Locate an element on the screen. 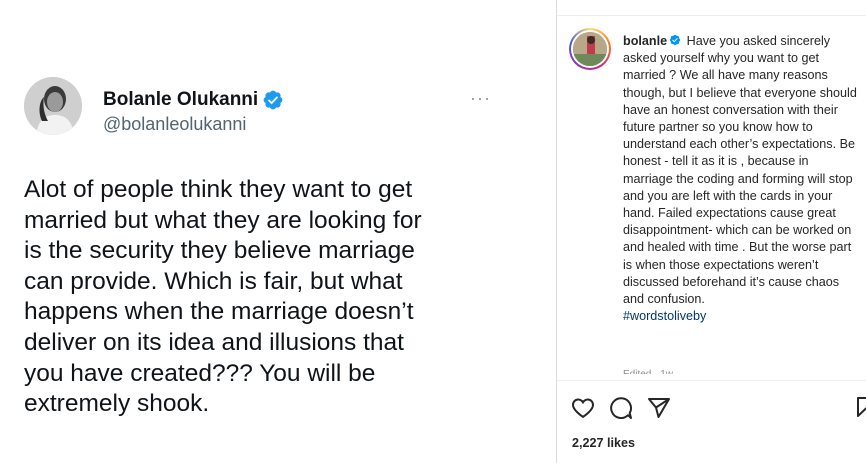 Image resolution: width=866 pixels, height=463 pixels. edited-timestamp: Edited · 1w is located at coordinates (648, 371).